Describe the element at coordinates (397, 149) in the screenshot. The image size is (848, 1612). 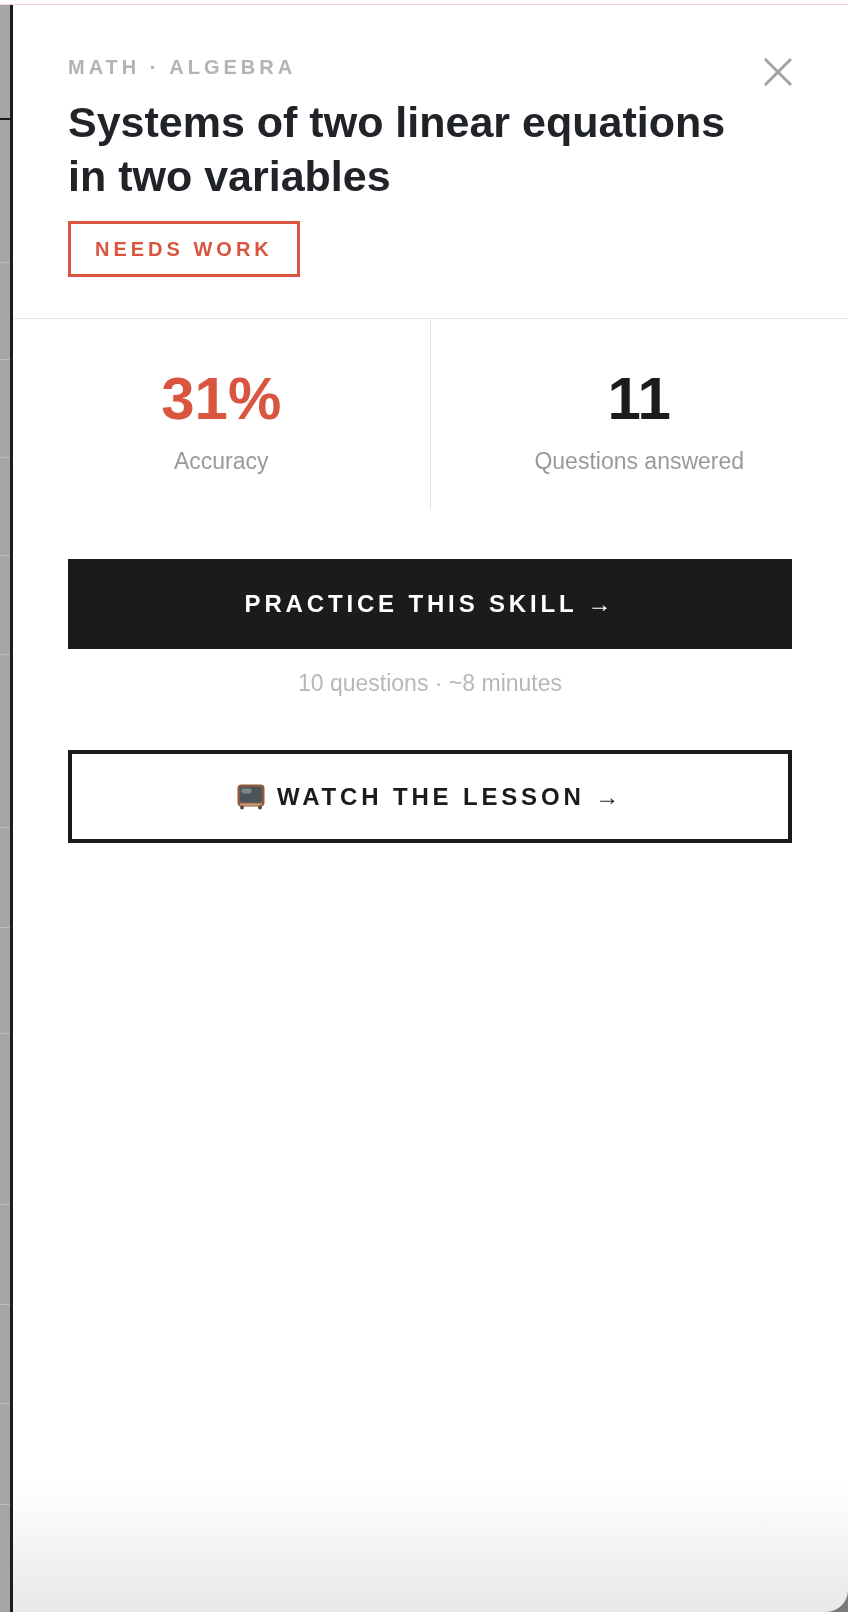
I see `skill-title: Systems of two linear equations in two variables` at that location.